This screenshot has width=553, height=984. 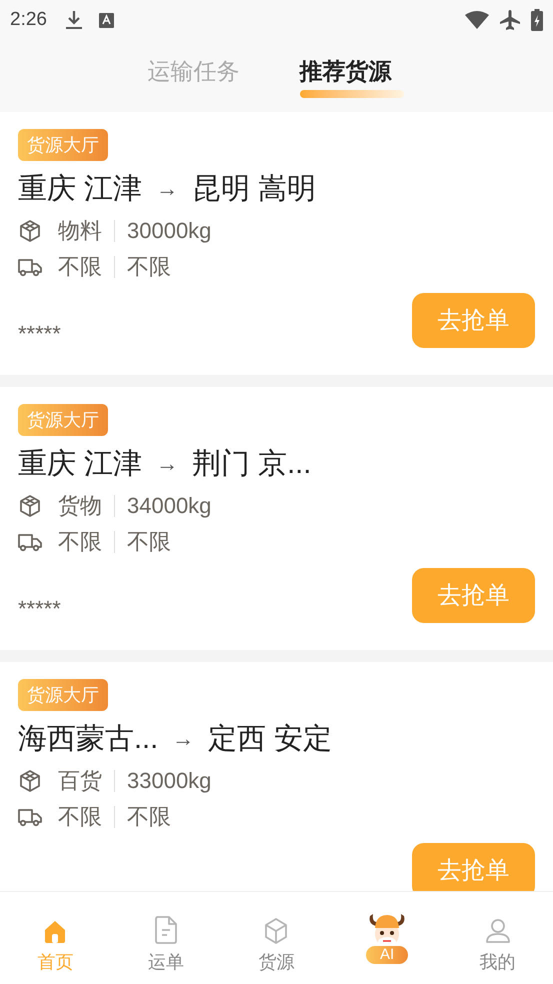 I want to click on nav-item: AI, so click(x=387, y=938).